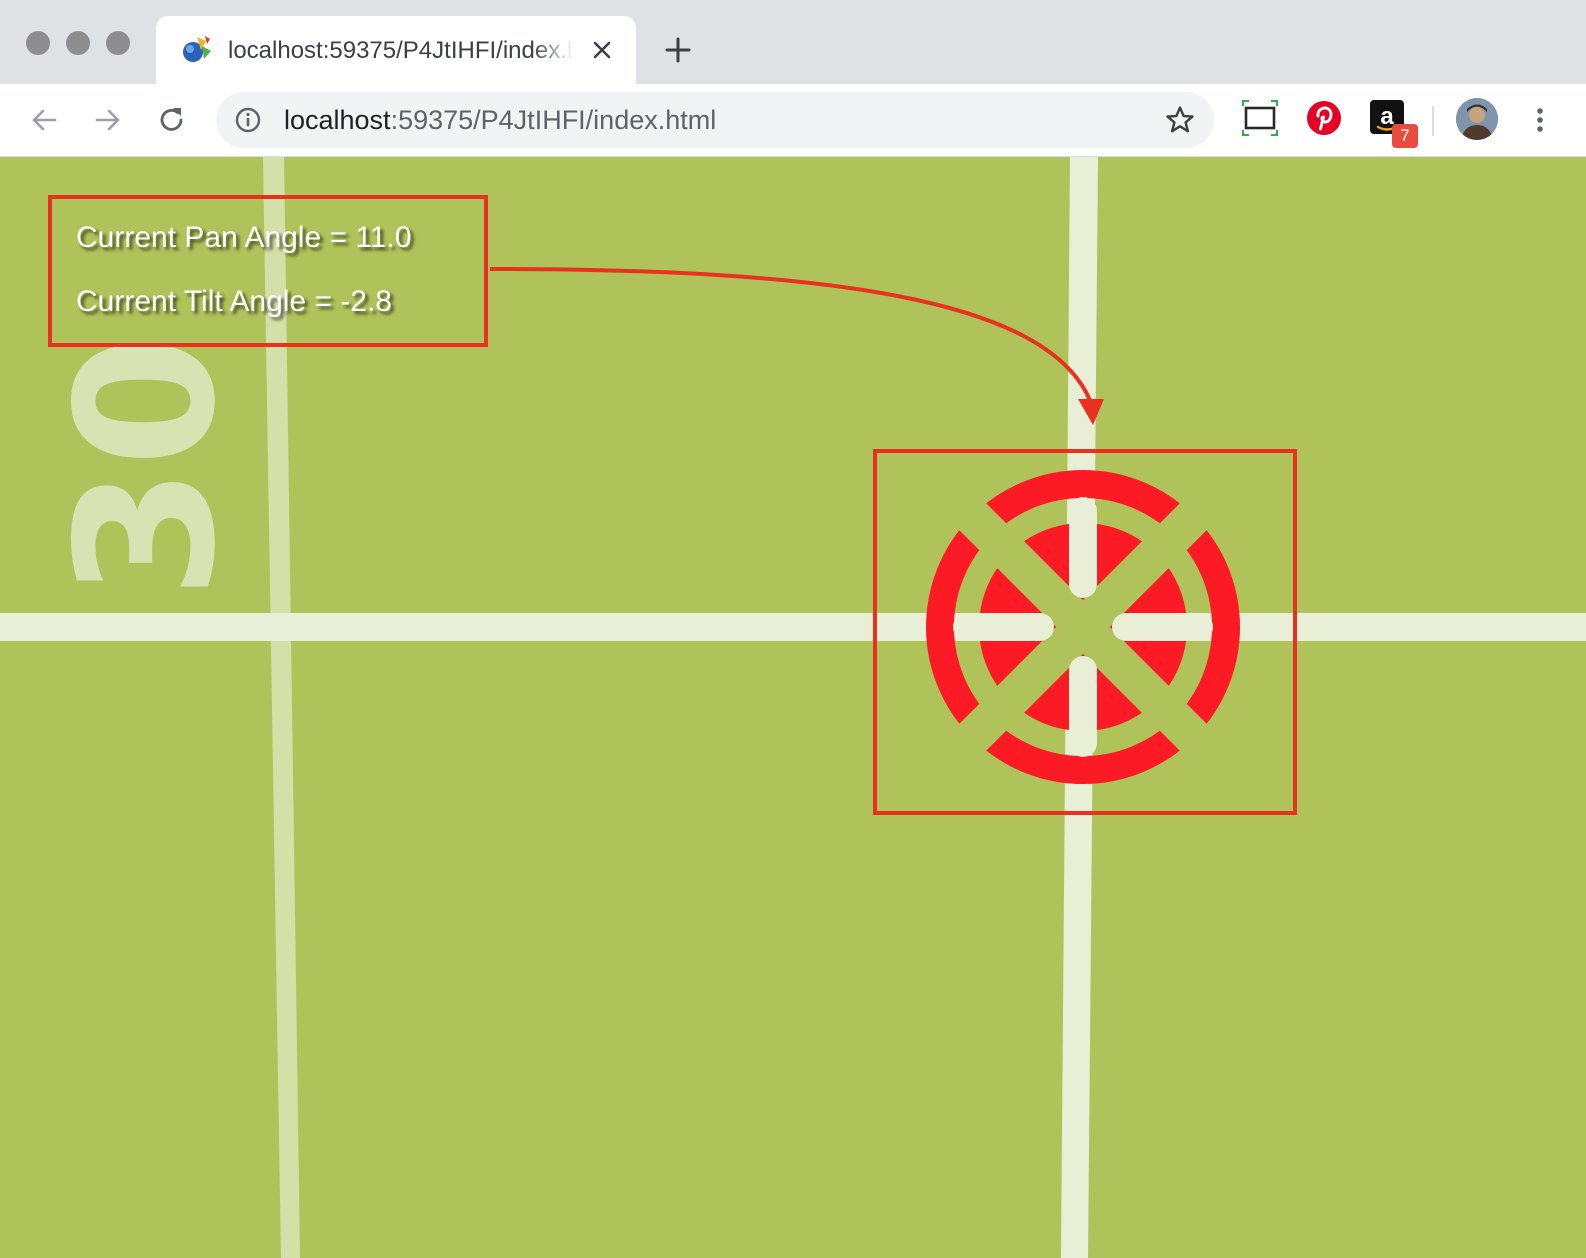  I want to click on tab-title: localhost:59375/P4JtIHFI/index.html, so click(401, 51).